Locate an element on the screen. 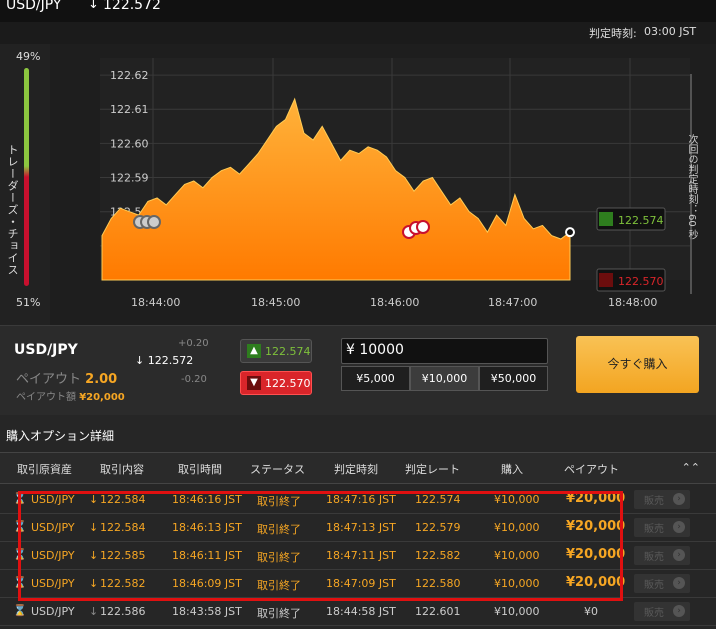 The height and width of the screenshot is (629, 716). payout-label: ペイアウト is located at coordinates (49, 379).